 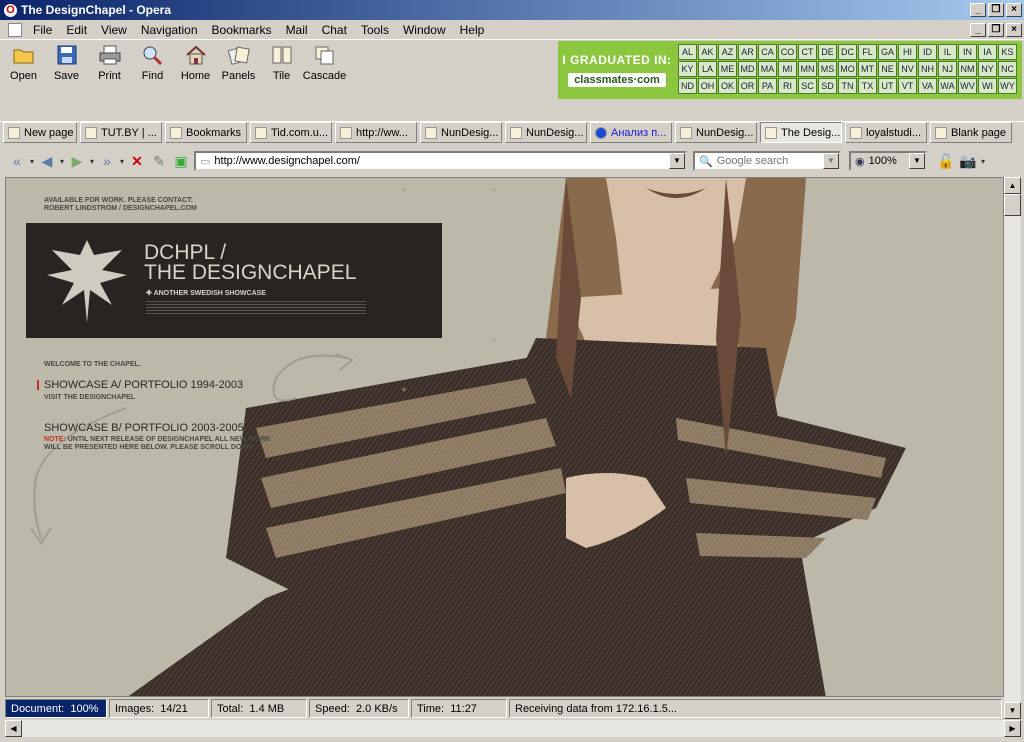 What do you see at coordinates (707, 69) in the screenshot?
I see `state-button-la: LA` at bounding box center [707, 69].